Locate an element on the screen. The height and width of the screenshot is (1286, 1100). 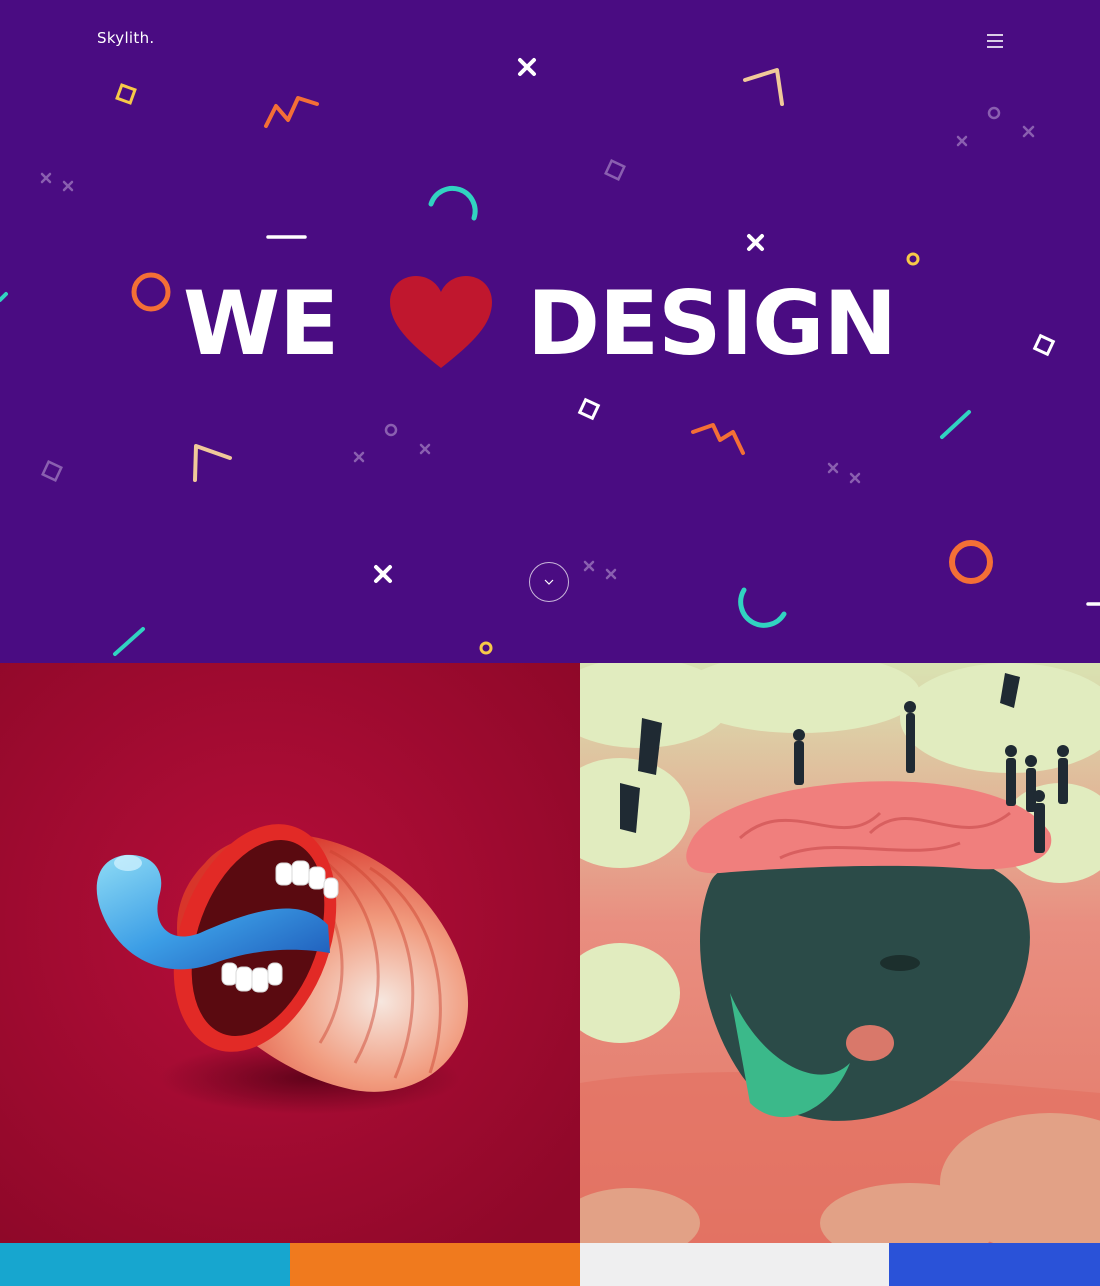
logo: Skylith. is located at coordinates (125, 38).